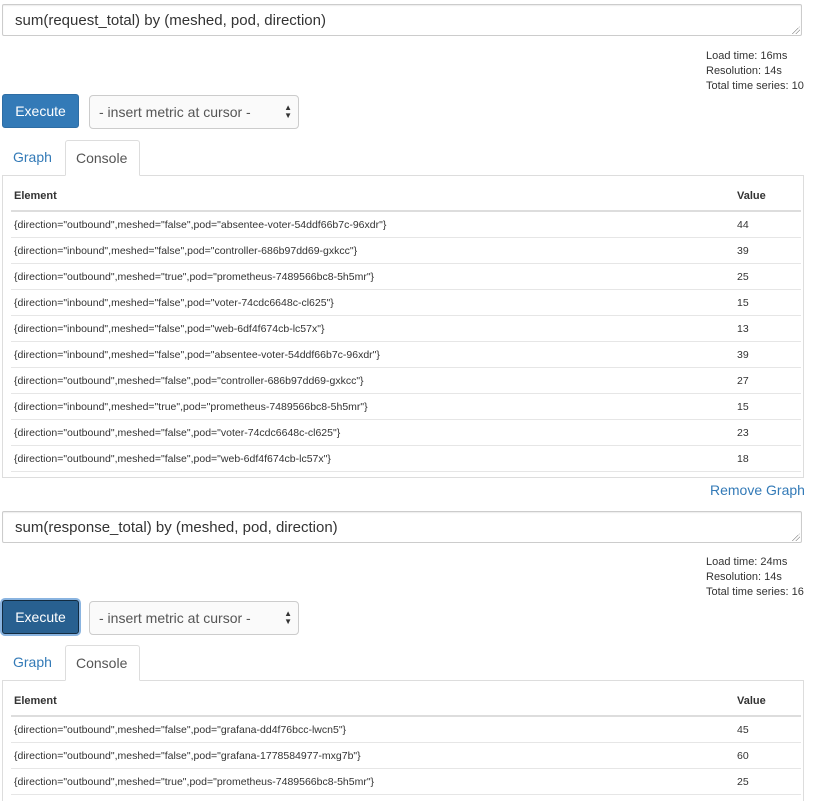  I want to click on row-value: 13, so click(743, 329).